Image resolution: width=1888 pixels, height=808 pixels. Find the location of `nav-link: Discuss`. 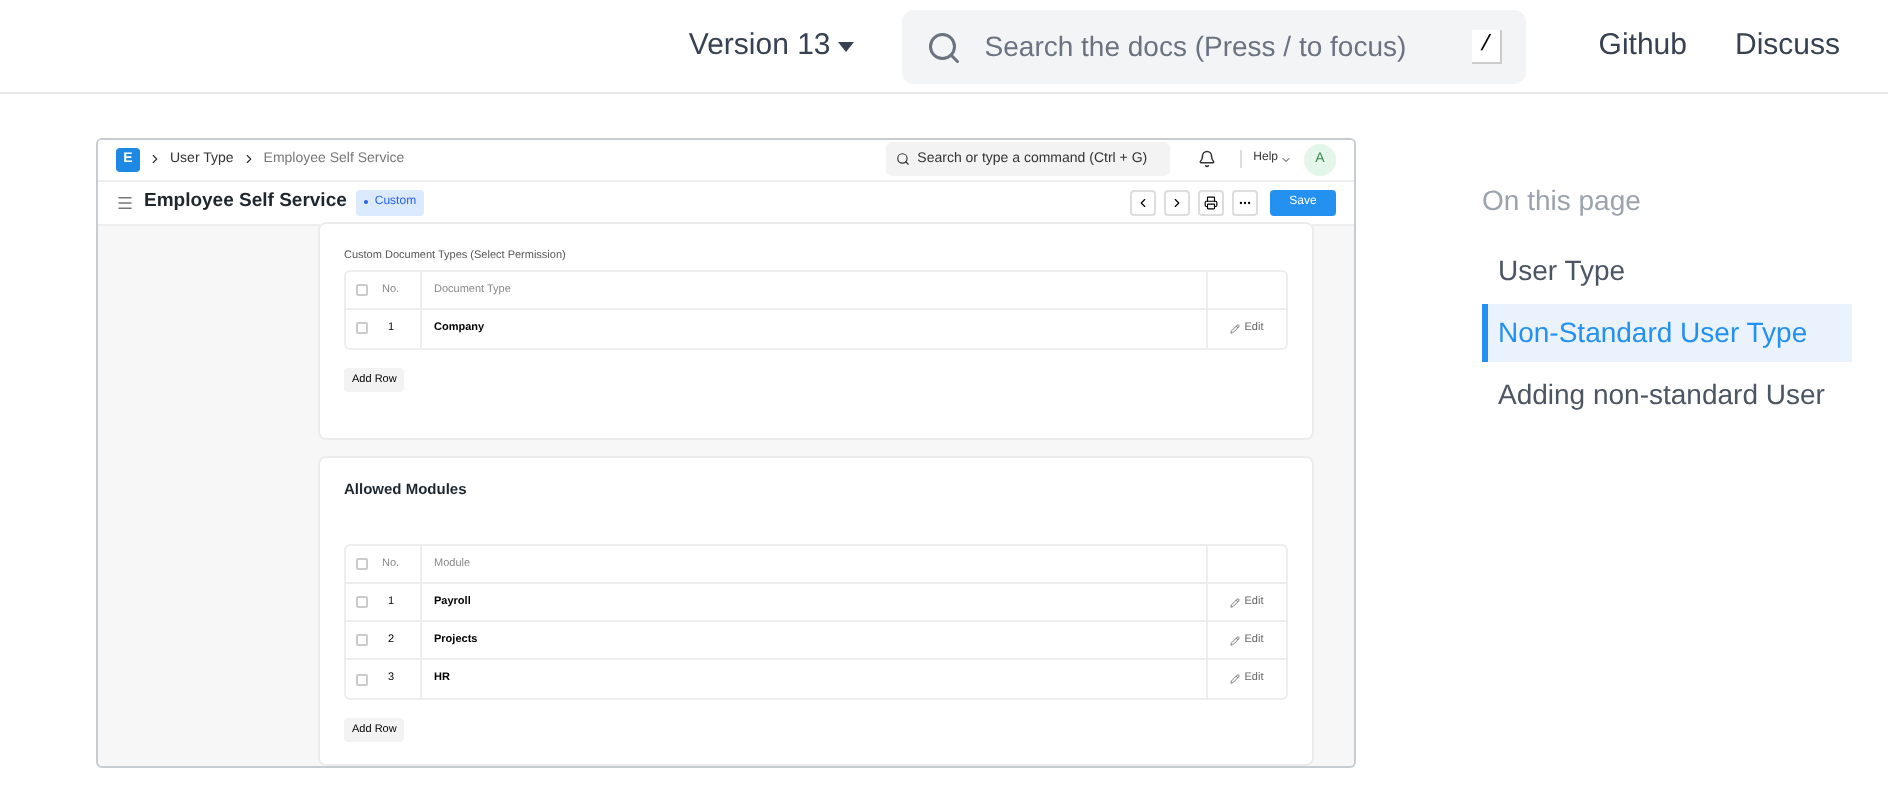

nav-link: Discuss is located at coordinates (1787, 46).